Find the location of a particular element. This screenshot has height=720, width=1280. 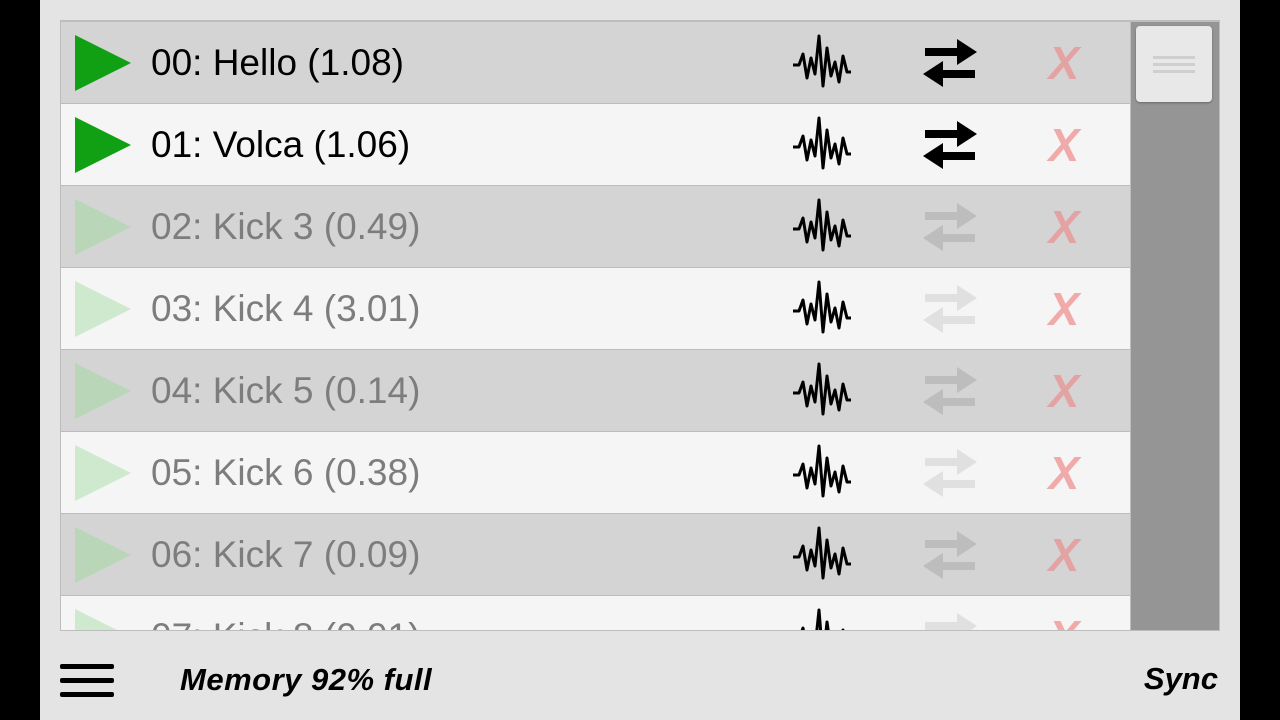

sample-name: 03: Kick 4 (3.01) is located at coordinates (285, 309).